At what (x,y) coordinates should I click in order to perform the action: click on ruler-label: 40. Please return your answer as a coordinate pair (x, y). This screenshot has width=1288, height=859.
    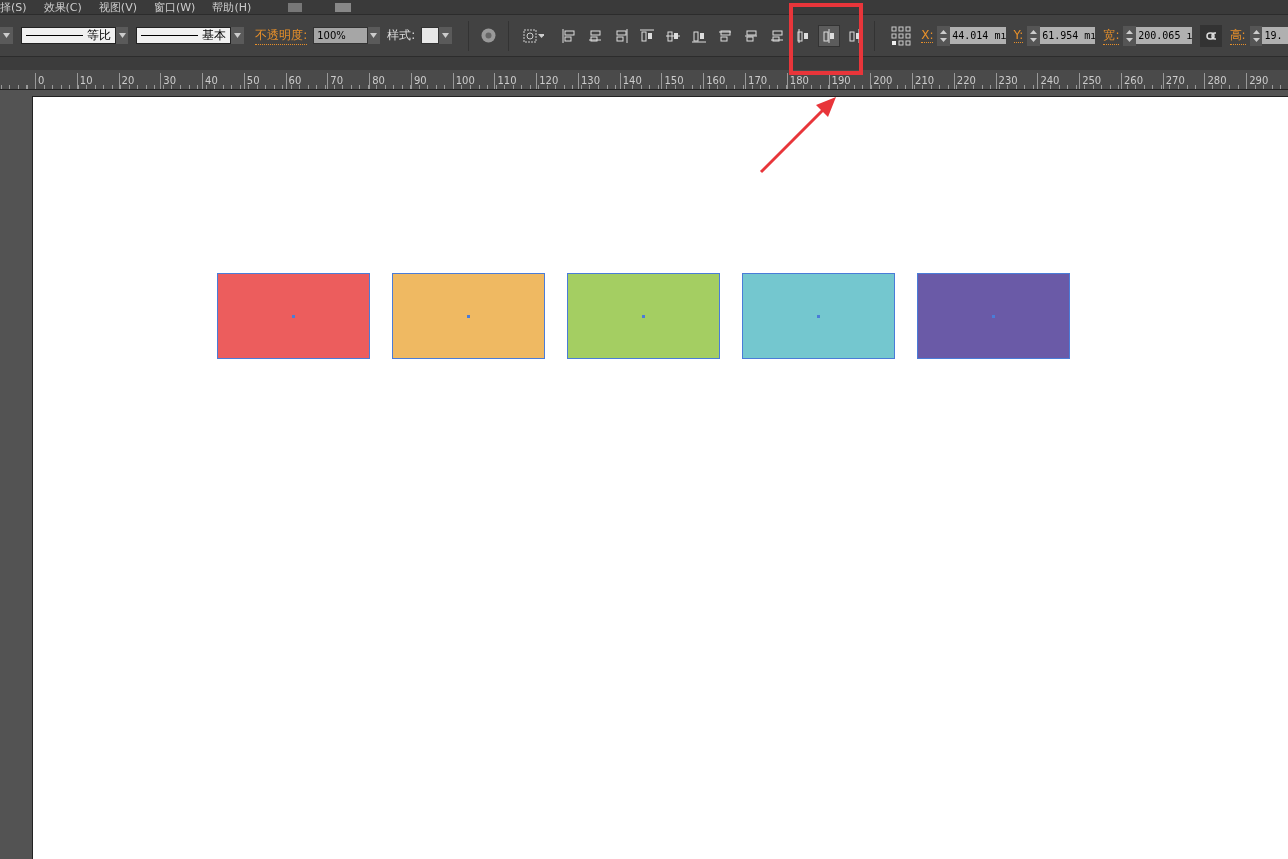
    Looking at the image, I should click on (223, 81).